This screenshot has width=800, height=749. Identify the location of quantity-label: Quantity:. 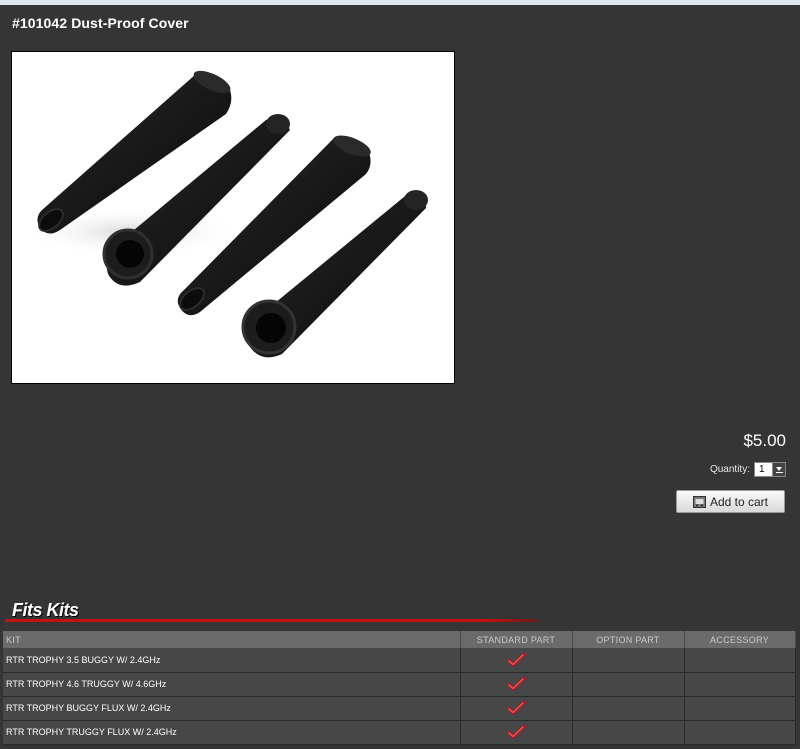
(729, 469).